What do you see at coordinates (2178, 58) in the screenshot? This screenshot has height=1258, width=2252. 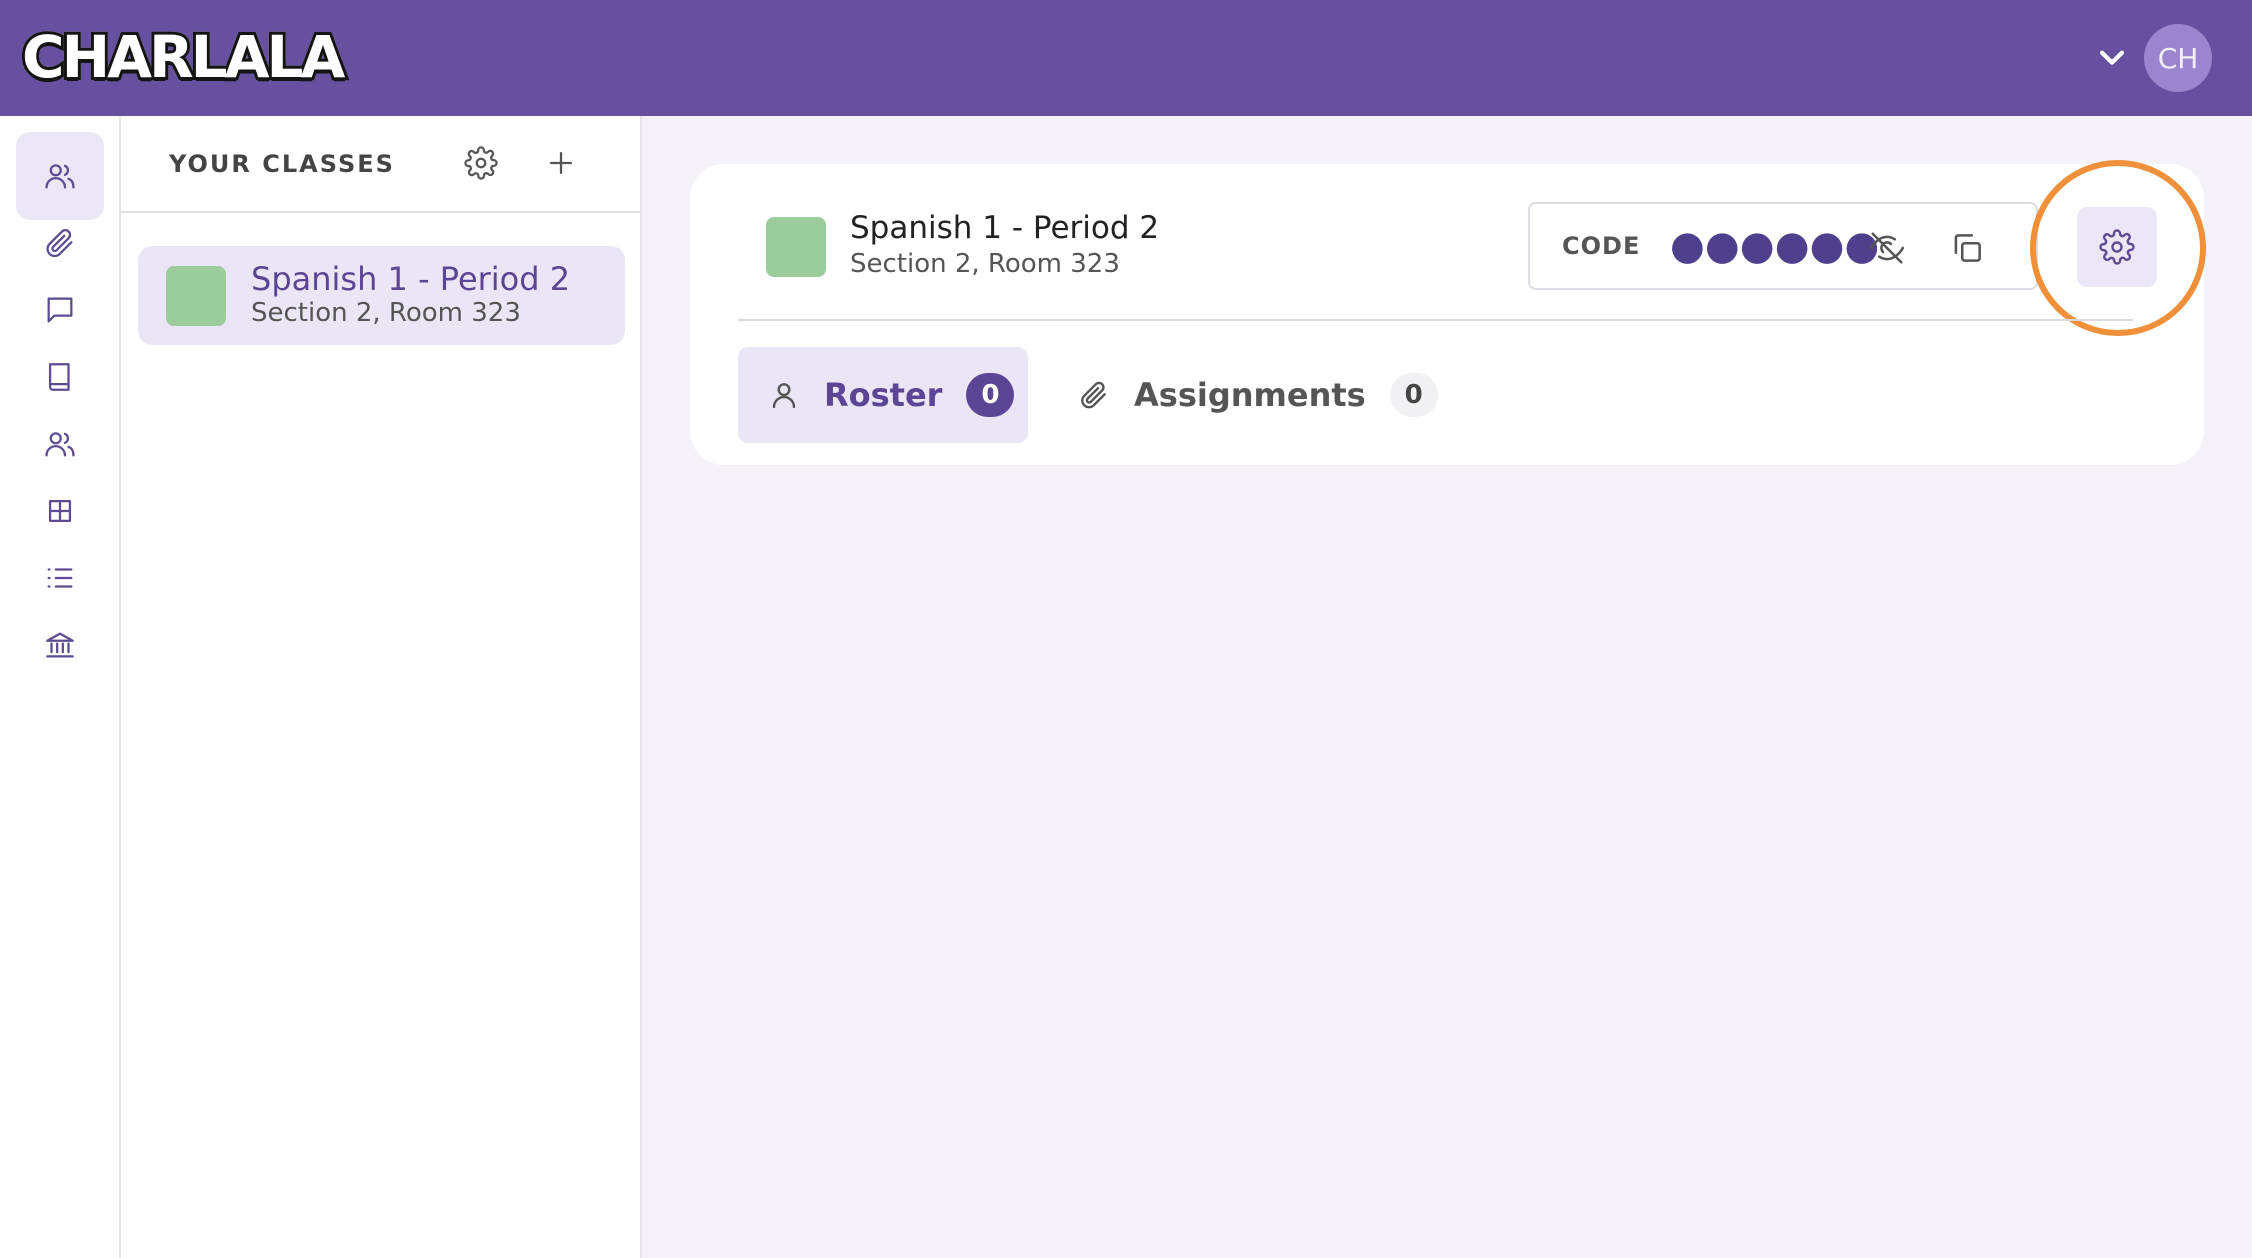 I see `user-avatar: CH` at bounding box center [2178, 58].